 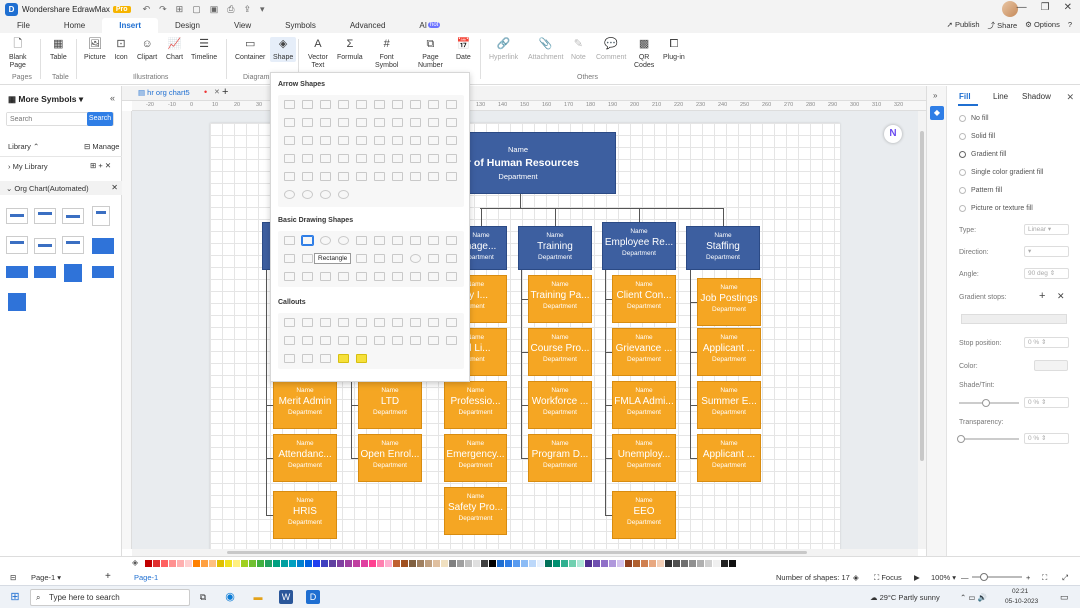 I want to click on shade-input: 0 % ⇕, so click(x=1046, y=402).